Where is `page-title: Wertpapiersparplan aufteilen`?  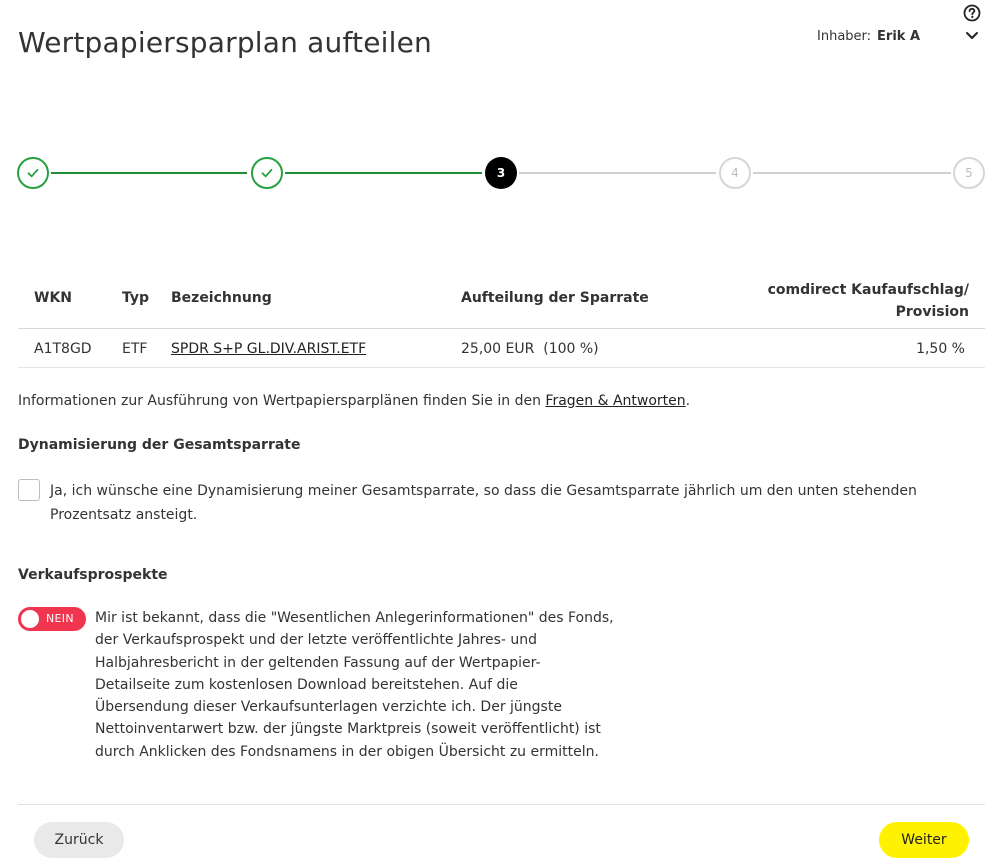
page-title: Wertpapiersparplan aufteilen is located at coordinates (225, 42).